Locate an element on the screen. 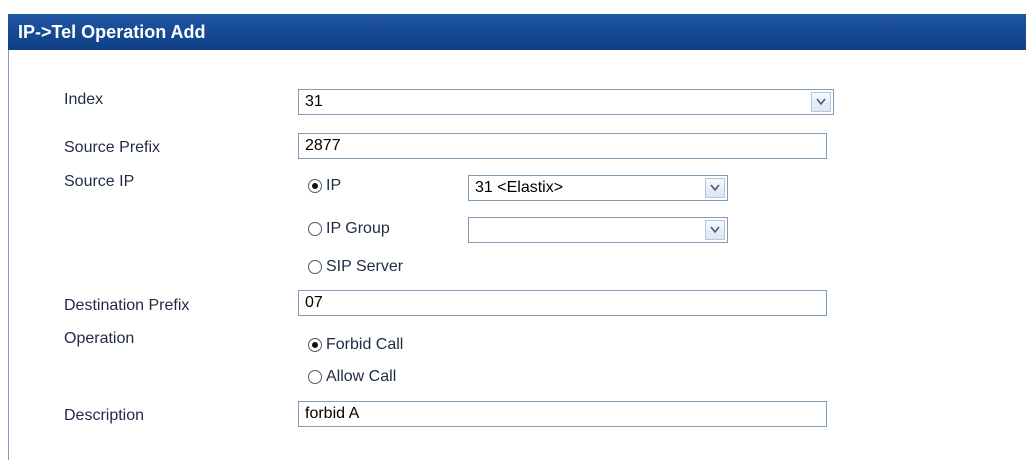 Image resolution: width=1026 pixels, height=460 pixels. source-ip-option-sip-server: SIP Server is located at coordinates (355, 267).